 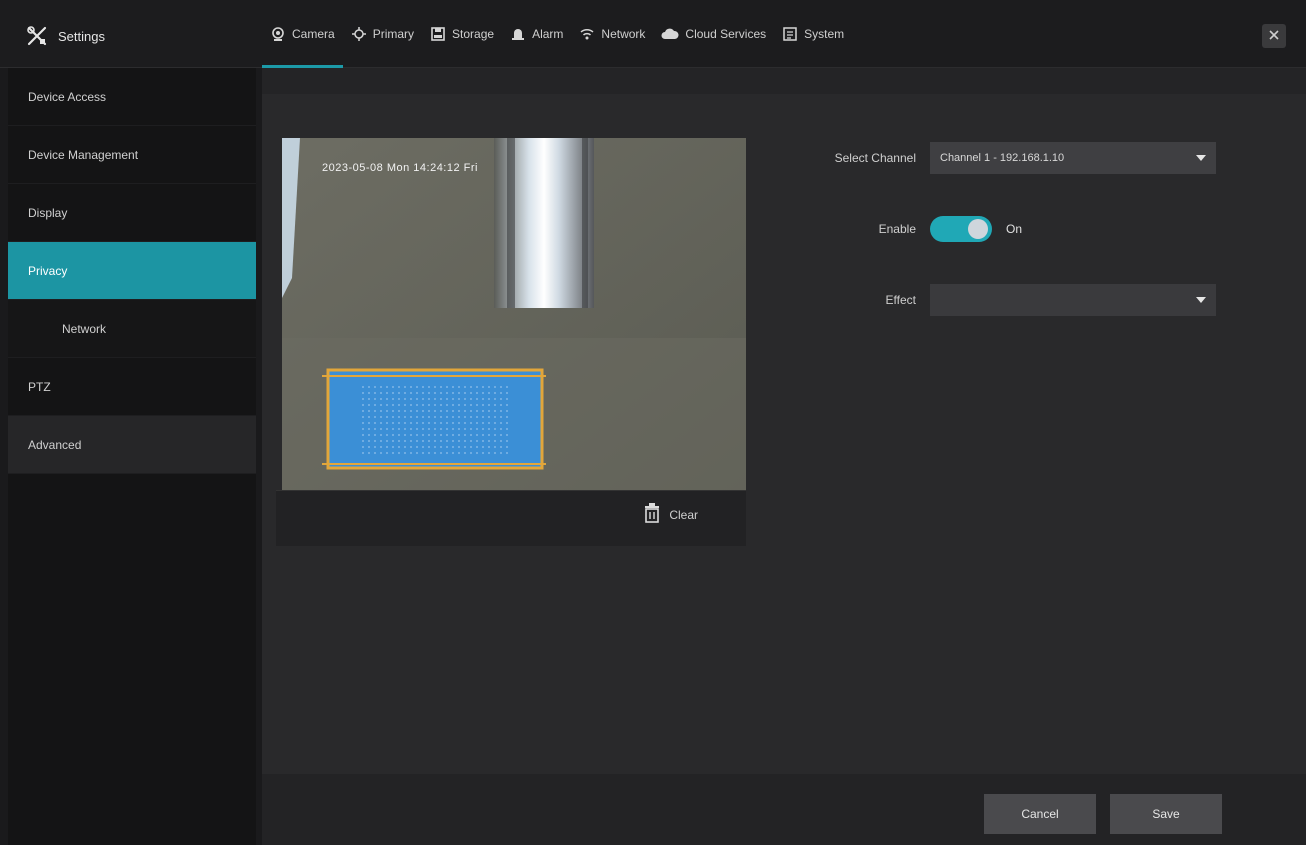 What do you see at coordinates (548, 34) in the screenshot?
I see `tab-label: Alarm` at bounding box center [548, 34].